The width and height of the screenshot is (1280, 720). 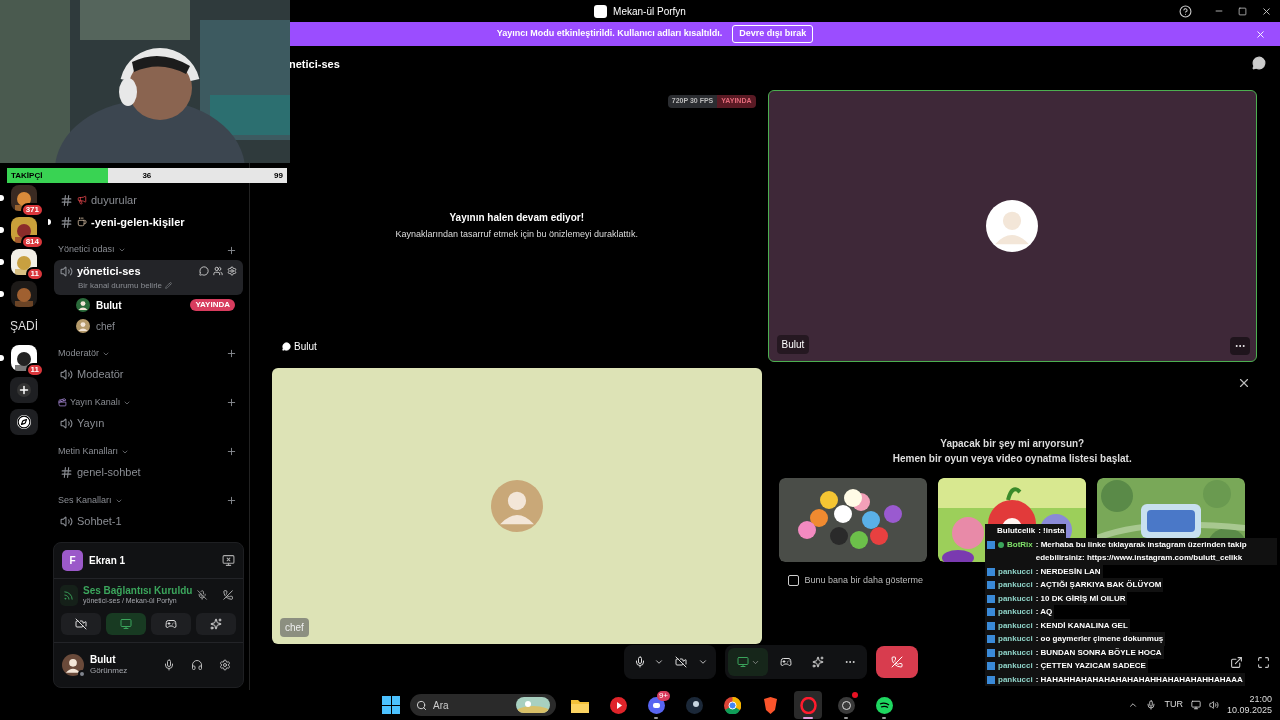 I want to click on category-header: Yönetici odası, so click(x=92, y=250).